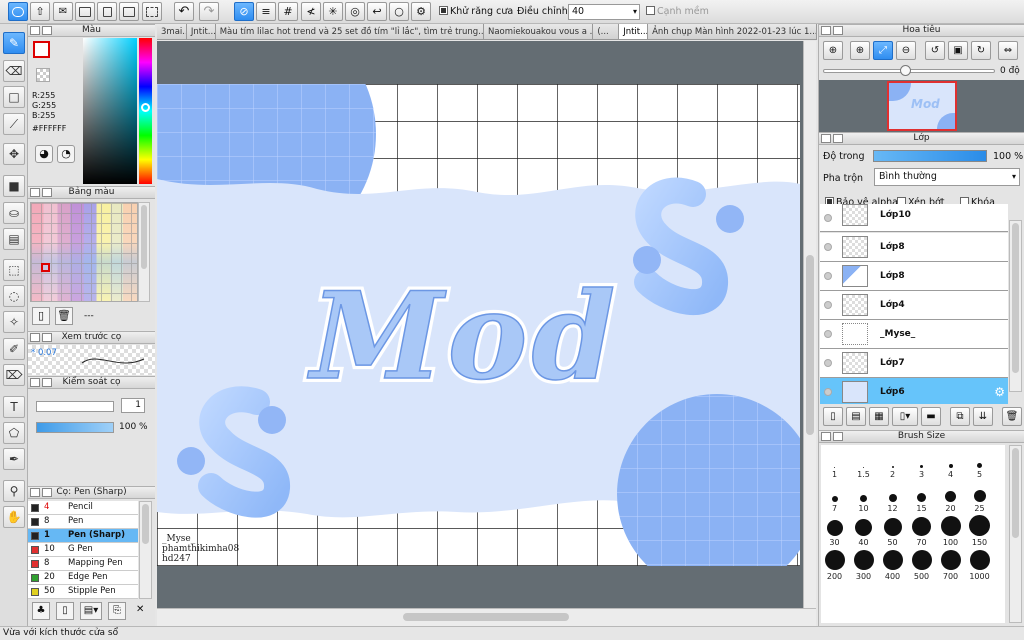 The image size is (1024, 640). Describe the element at coordinates (14, 97) in the screenshot. I see `rectangle-tool-icon: □` at that location.